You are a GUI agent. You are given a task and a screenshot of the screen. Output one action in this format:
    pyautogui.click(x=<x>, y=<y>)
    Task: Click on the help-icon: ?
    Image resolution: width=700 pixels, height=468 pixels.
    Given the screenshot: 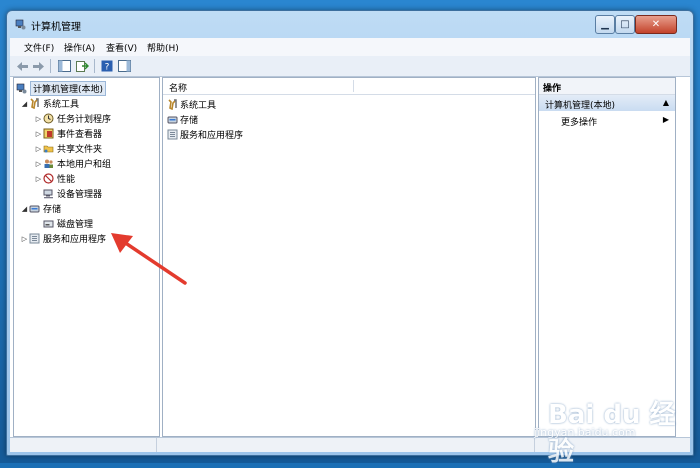 What is the action you would take?
    pyautogui.click(x=107, y=66)
    